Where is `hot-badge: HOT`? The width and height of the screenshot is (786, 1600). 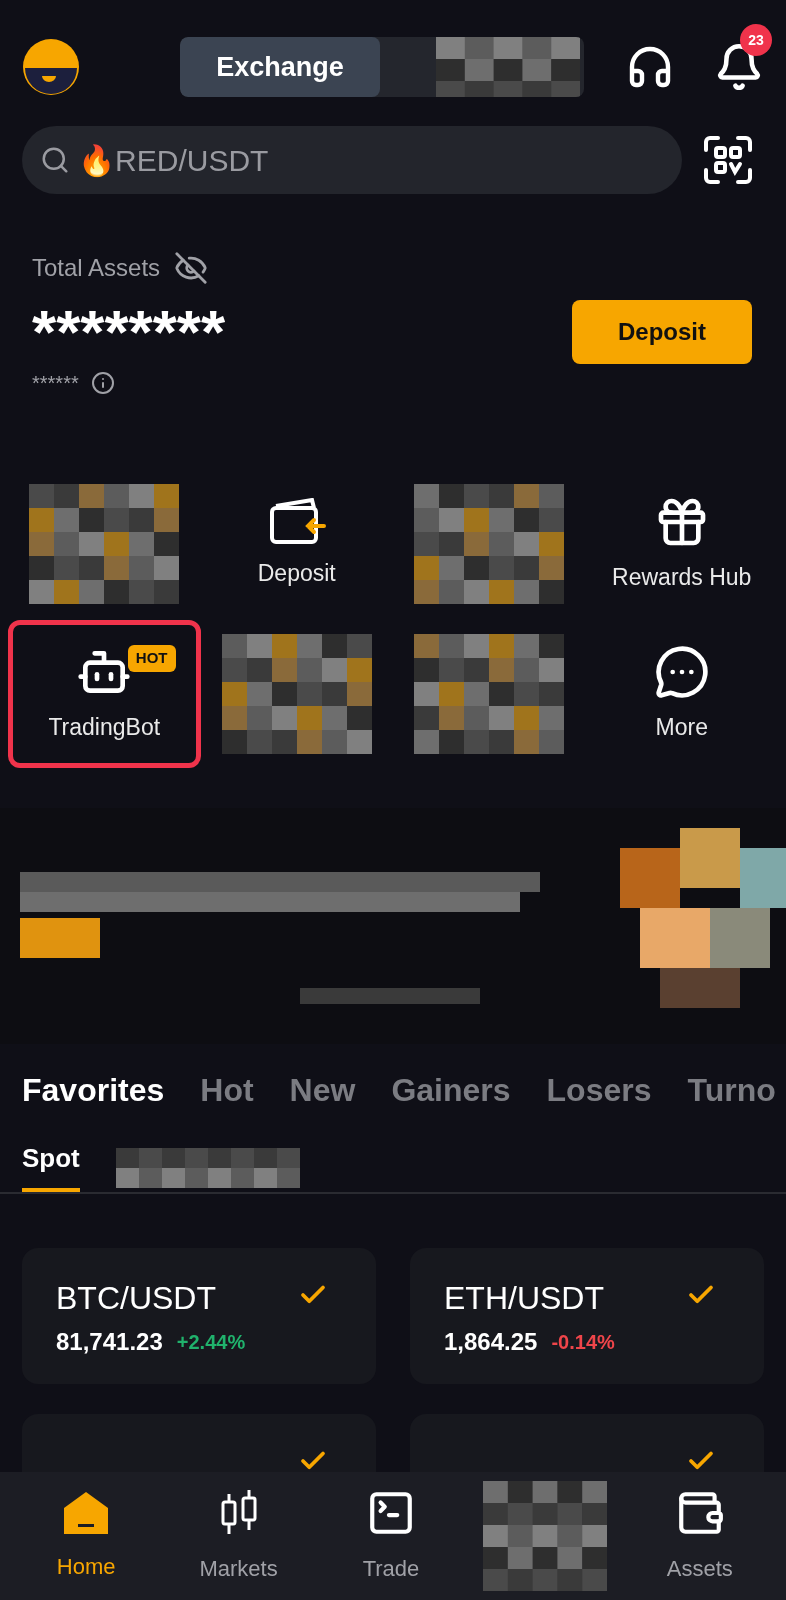 hot-badge: HOT is located at coordinates (151, 658).